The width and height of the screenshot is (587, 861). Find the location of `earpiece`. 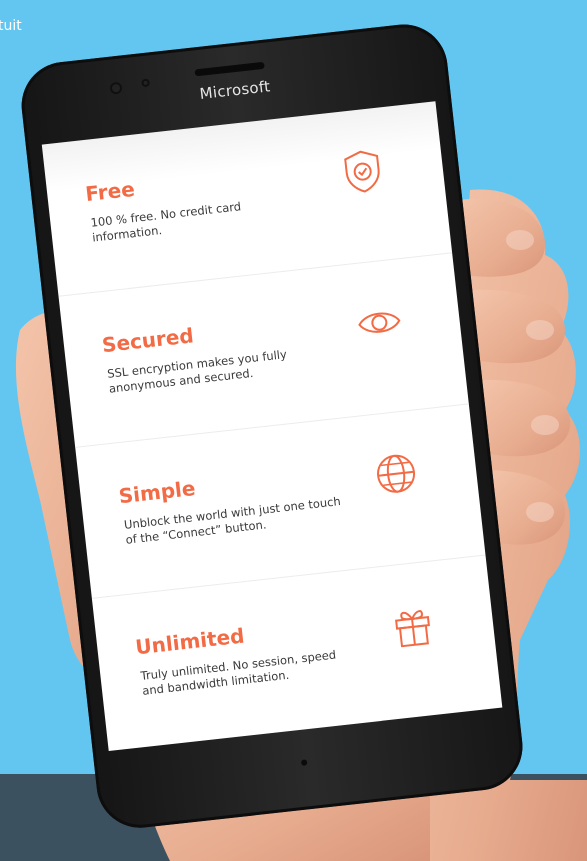

earpiece is located at coordinates (229, 69).